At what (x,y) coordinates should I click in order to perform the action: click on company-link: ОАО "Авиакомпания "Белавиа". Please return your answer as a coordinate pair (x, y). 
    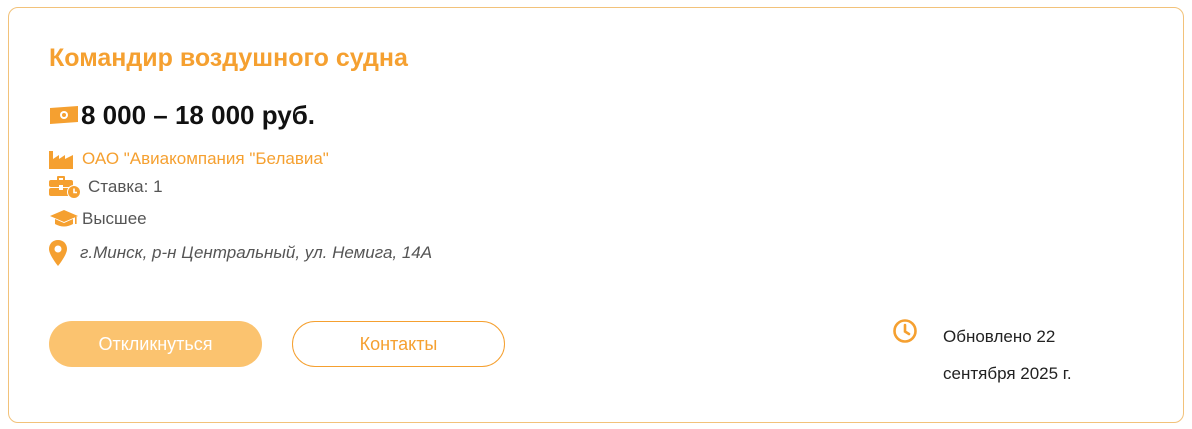
    Looking at the image, I should click on (205, 159).